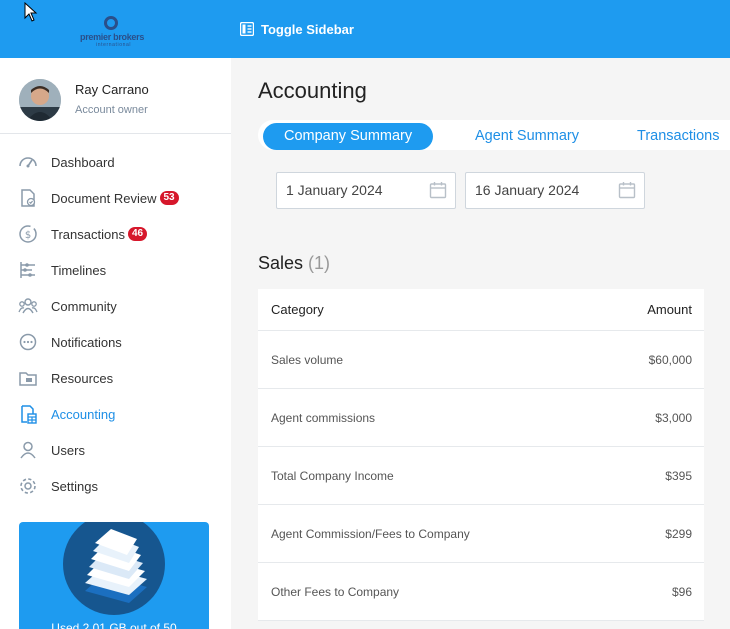 This screenshot has width=730, height=629. I want to click on transactions-icon: $, so click(28, 234).